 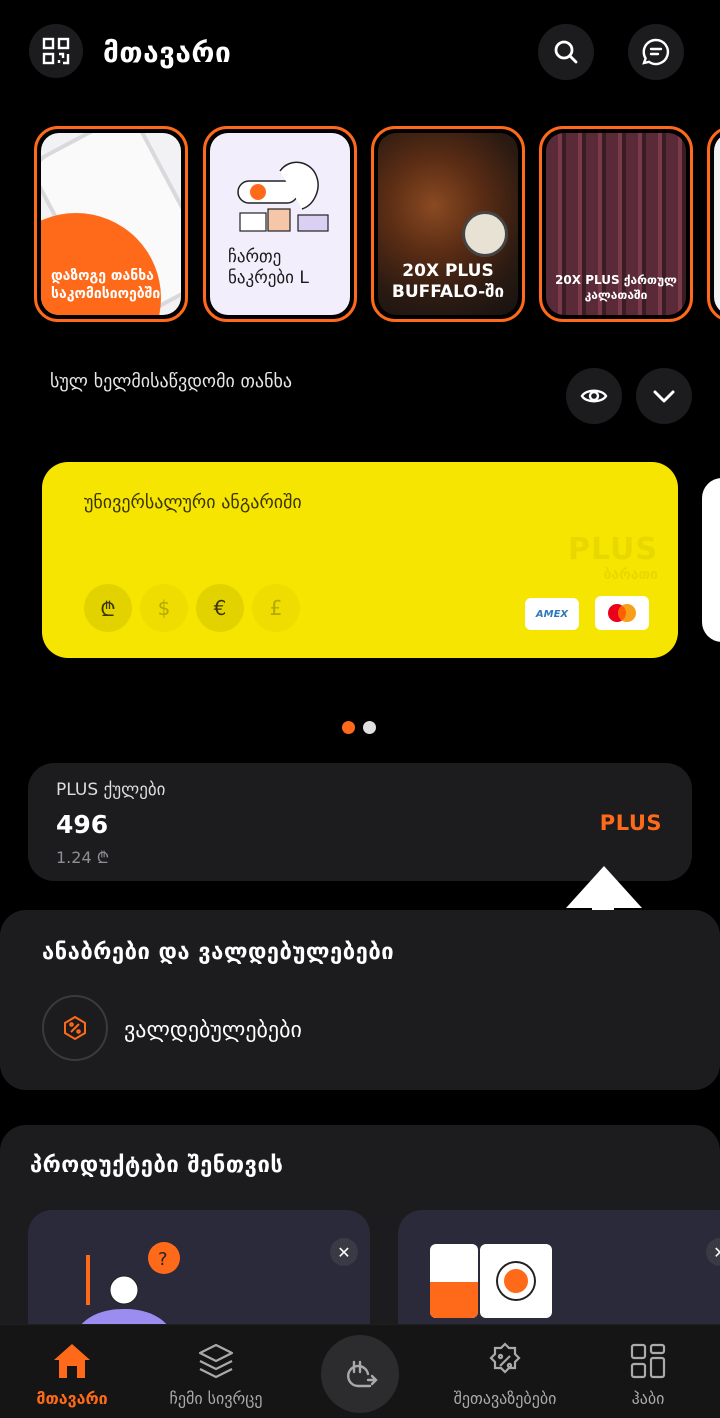 What do you see at coordinates (111, 224) in the screenshot?
I see `story-card: დაზოგე თანხა საკომისიოებში` at bounding box center [111, 224].